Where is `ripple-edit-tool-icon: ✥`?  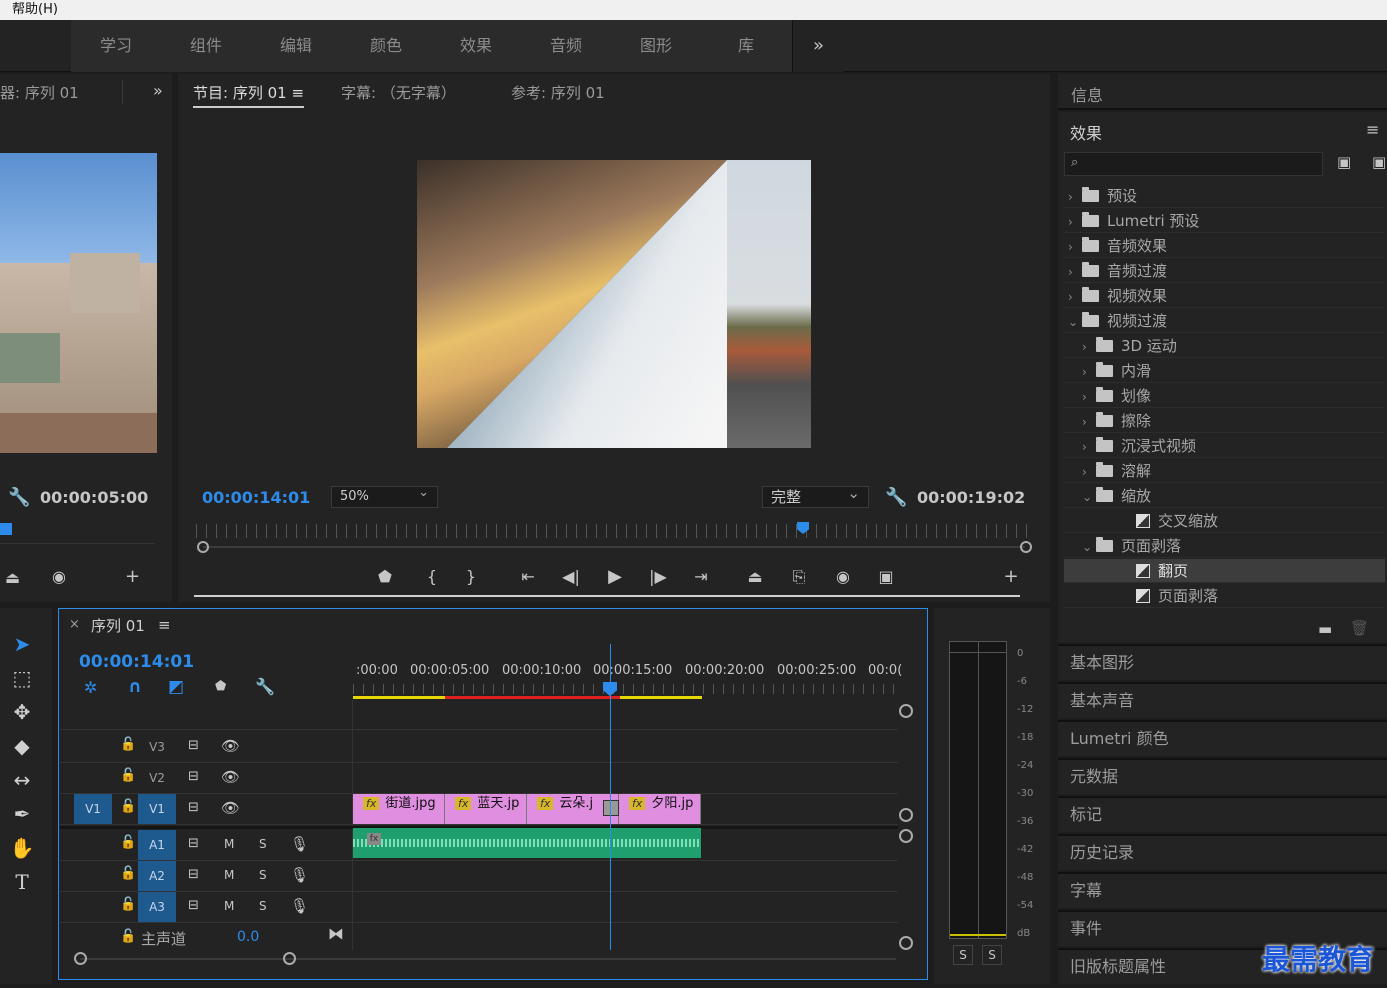 ripple-edit-tool-icon: ✥ is located at coordinates (22, 712).